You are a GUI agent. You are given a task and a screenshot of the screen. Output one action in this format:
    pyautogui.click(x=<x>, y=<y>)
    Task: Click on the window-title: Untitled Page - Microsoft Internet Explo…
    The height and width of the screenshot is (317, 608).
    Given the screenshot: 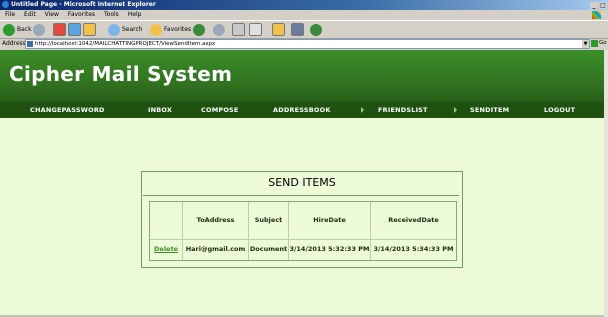 What is the action you would take?
    pyautogui.click(x=83, y=4)
    